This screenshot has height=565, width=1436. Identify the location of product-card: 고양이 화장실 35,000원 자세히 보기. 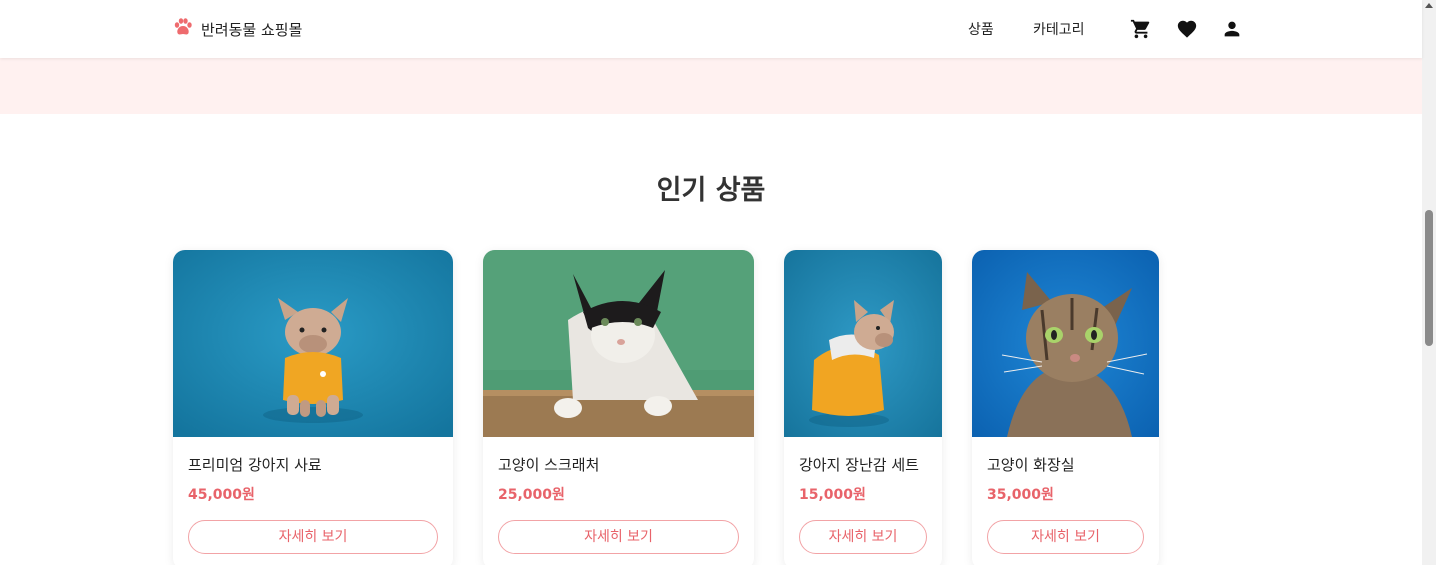
(1065, 407).